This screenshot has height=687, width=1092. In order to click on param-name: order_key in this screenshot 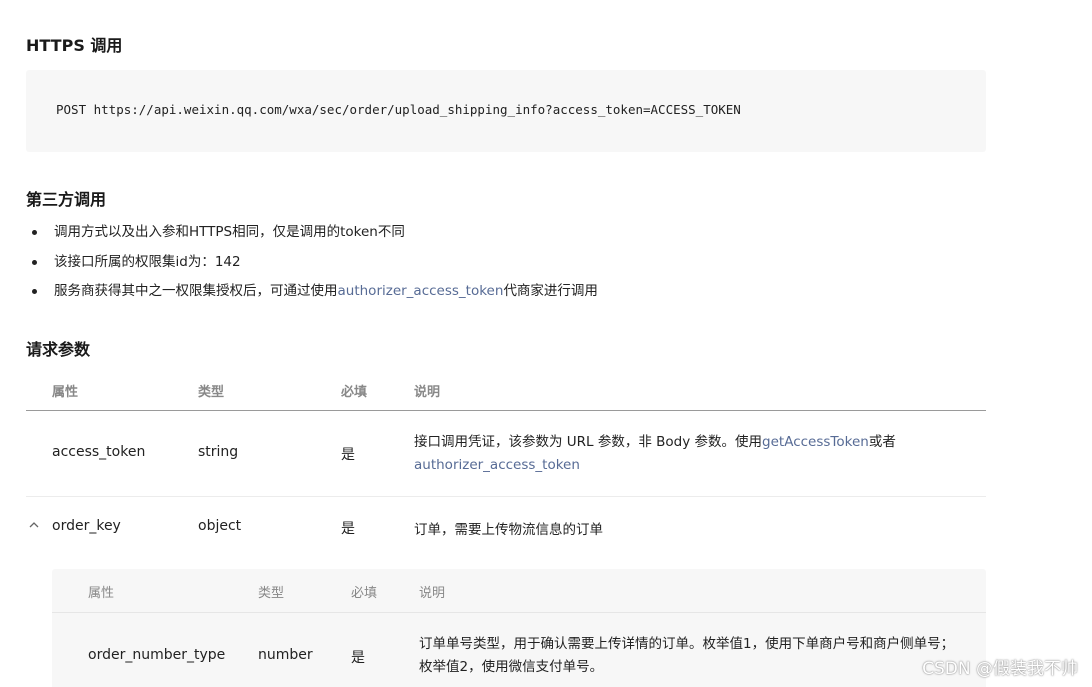, I will do `click(86, 526)`.